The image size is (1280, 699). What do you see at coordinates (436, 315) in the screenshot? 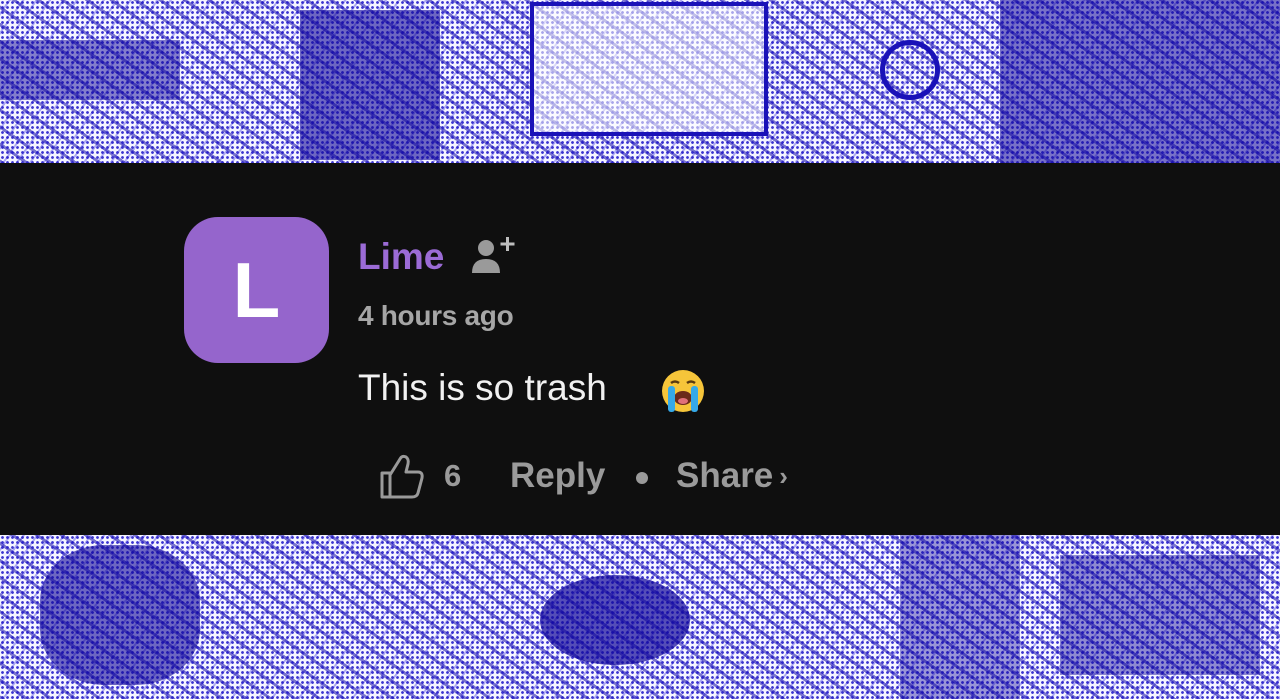
I see `comment-timestamp: 4 hours ago` at bounding box center [436, 315].